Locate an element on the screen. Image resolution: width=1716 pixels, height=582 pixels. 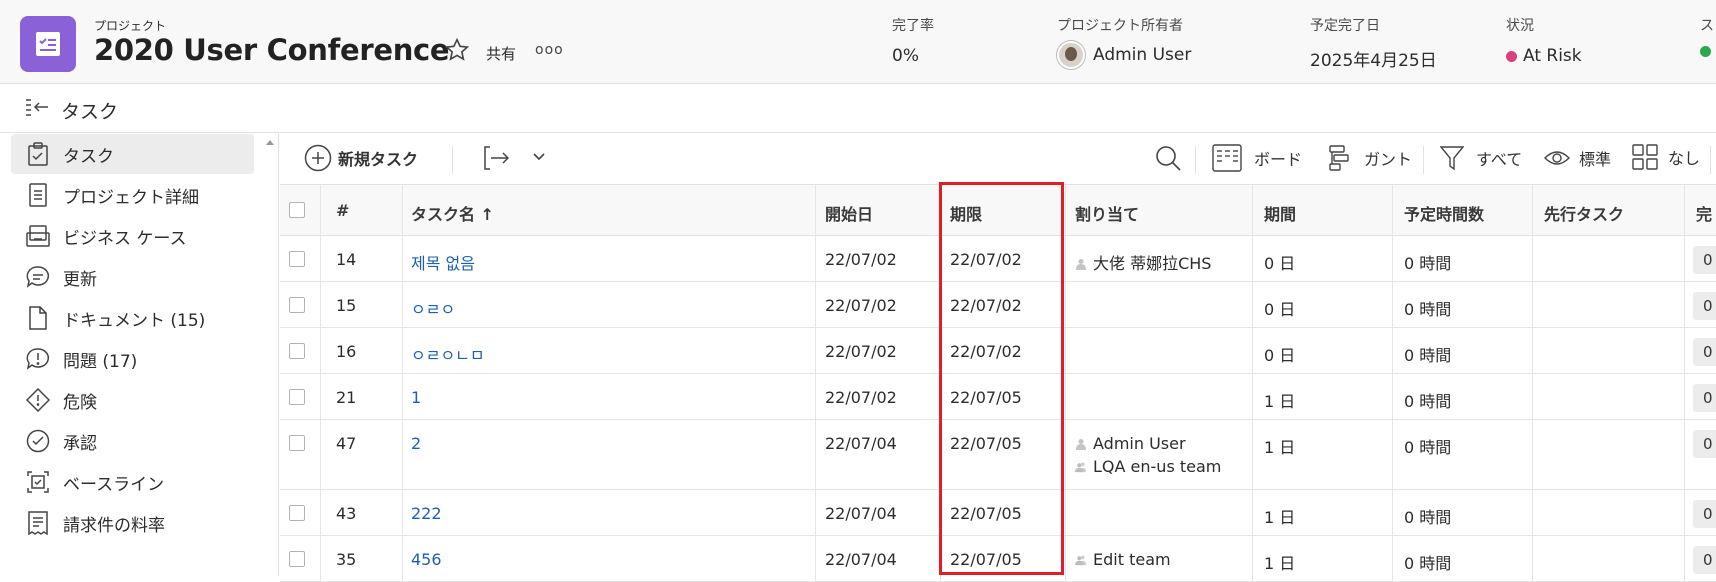
task-name-link: 2 is located at coordinates (416, 443).